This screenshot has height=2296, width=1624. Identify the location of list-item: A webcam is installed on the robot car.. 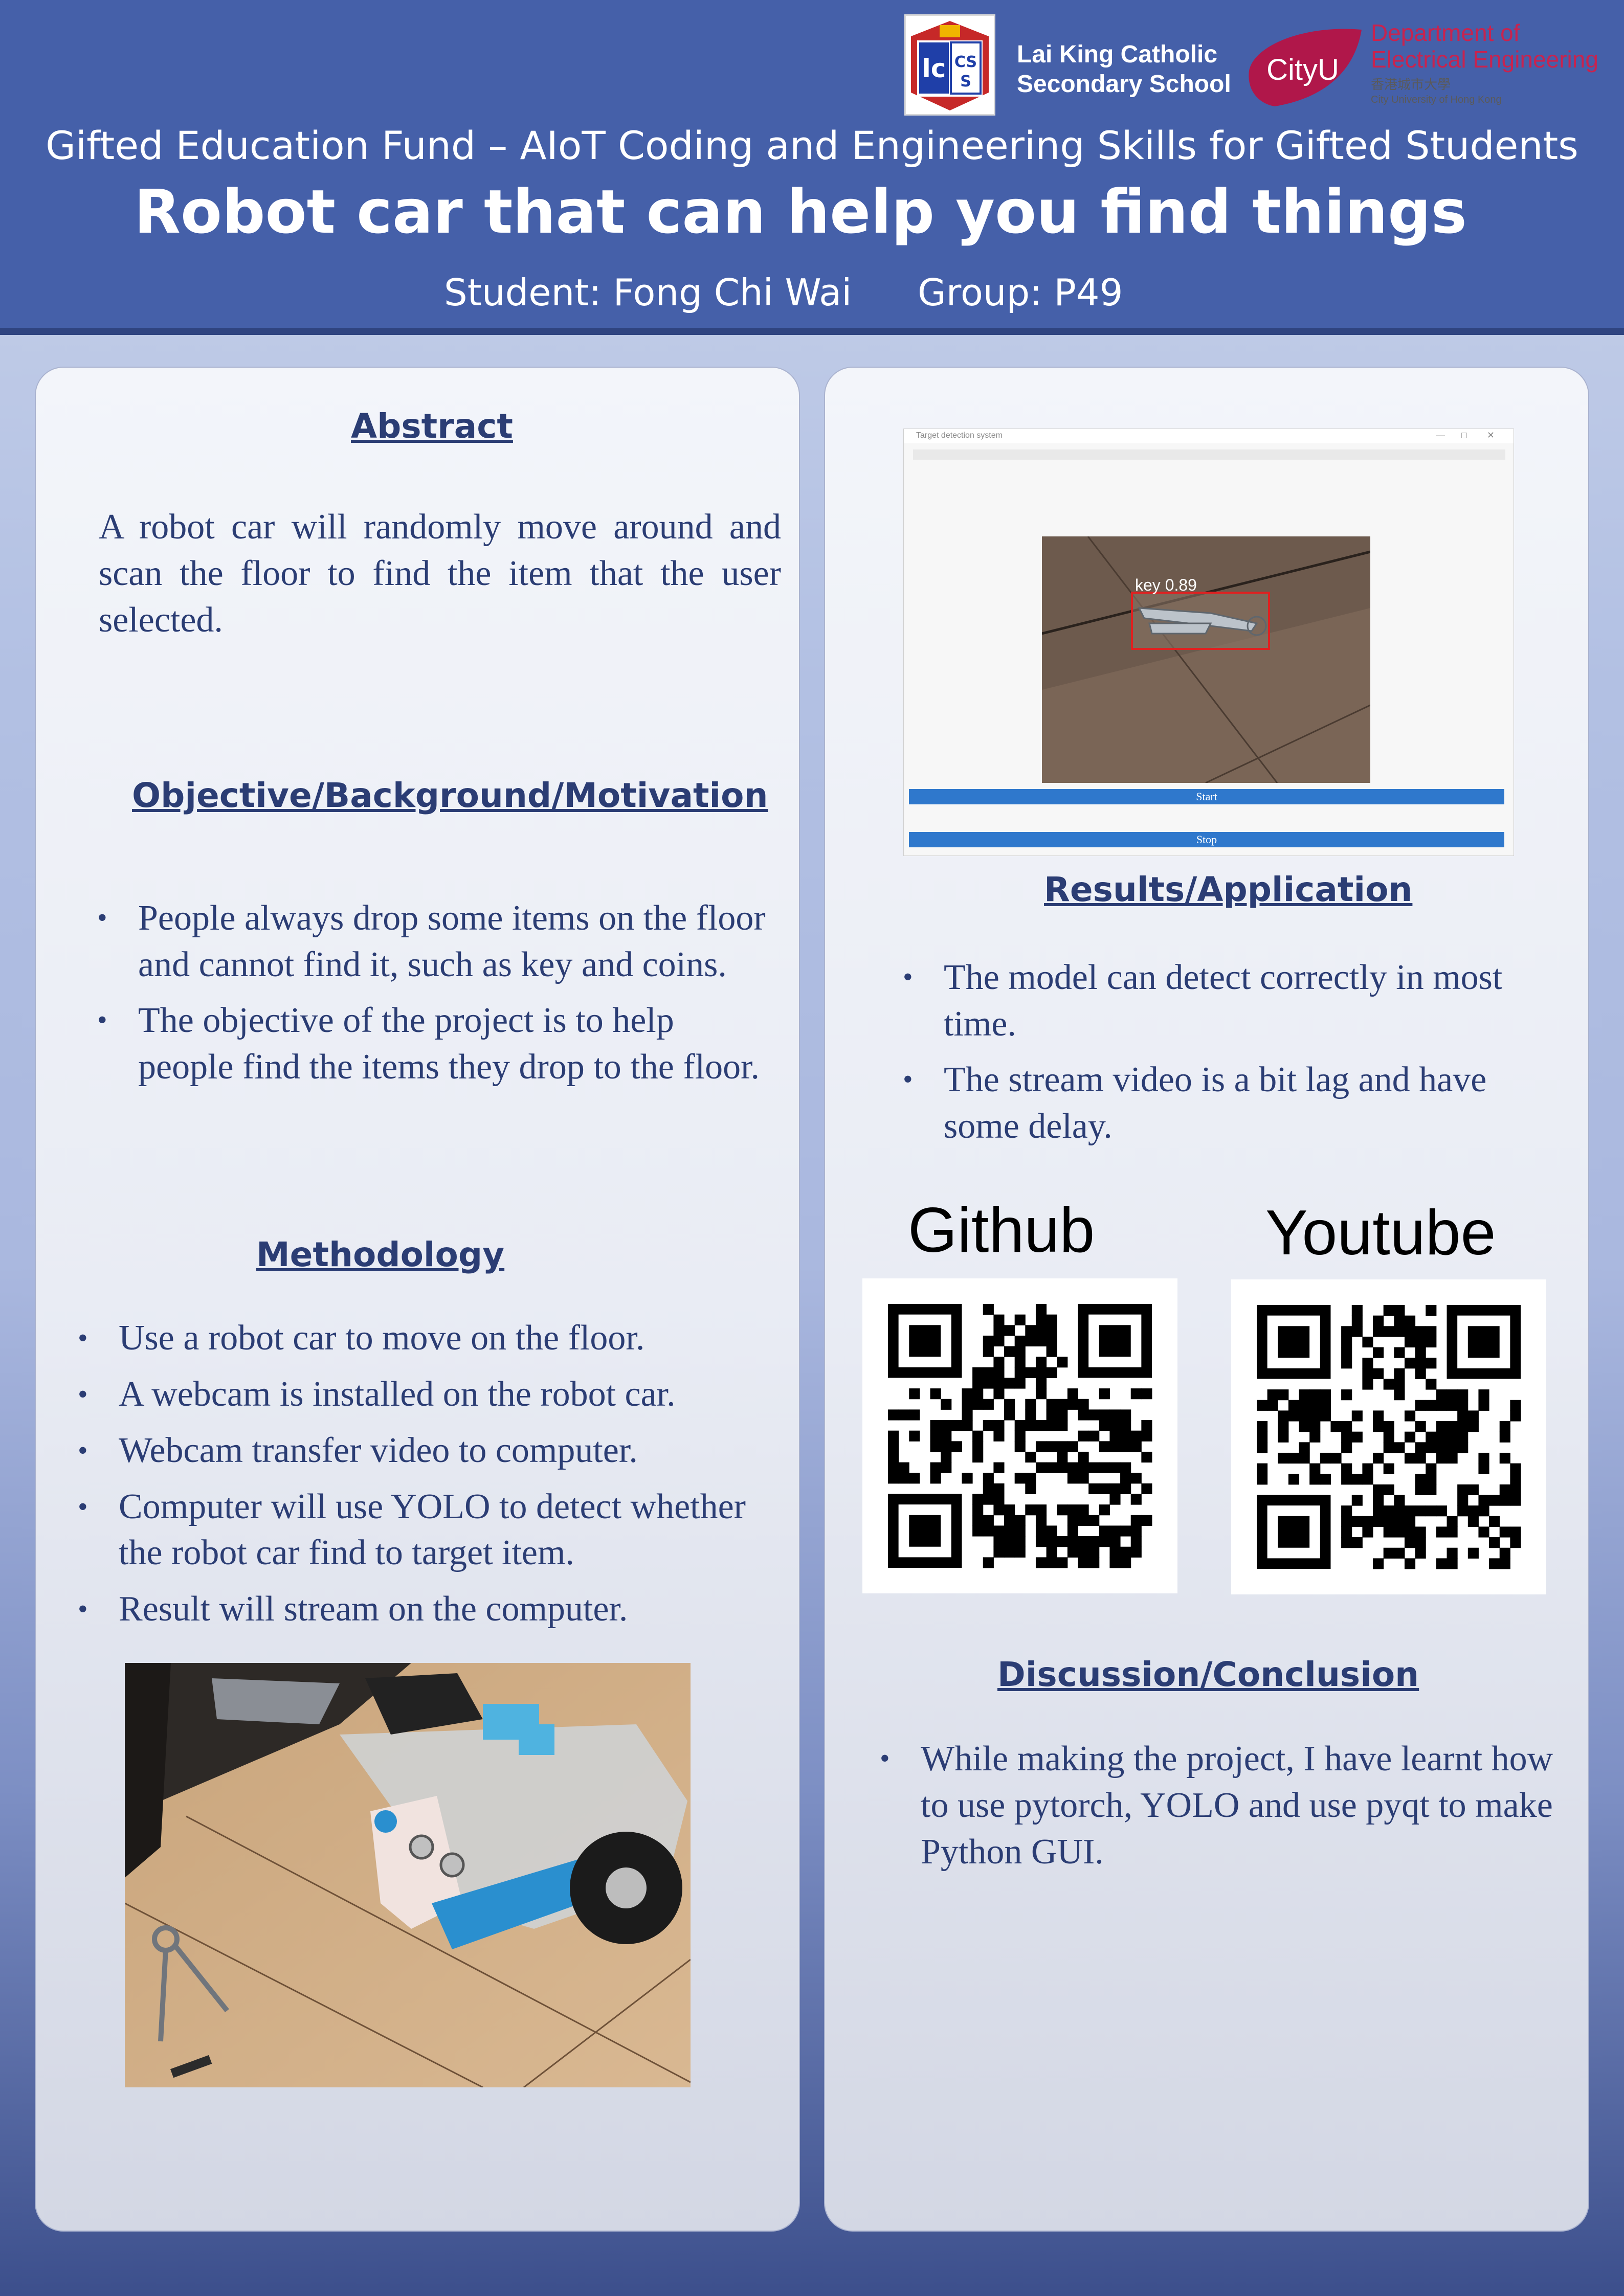
(428, 1394).